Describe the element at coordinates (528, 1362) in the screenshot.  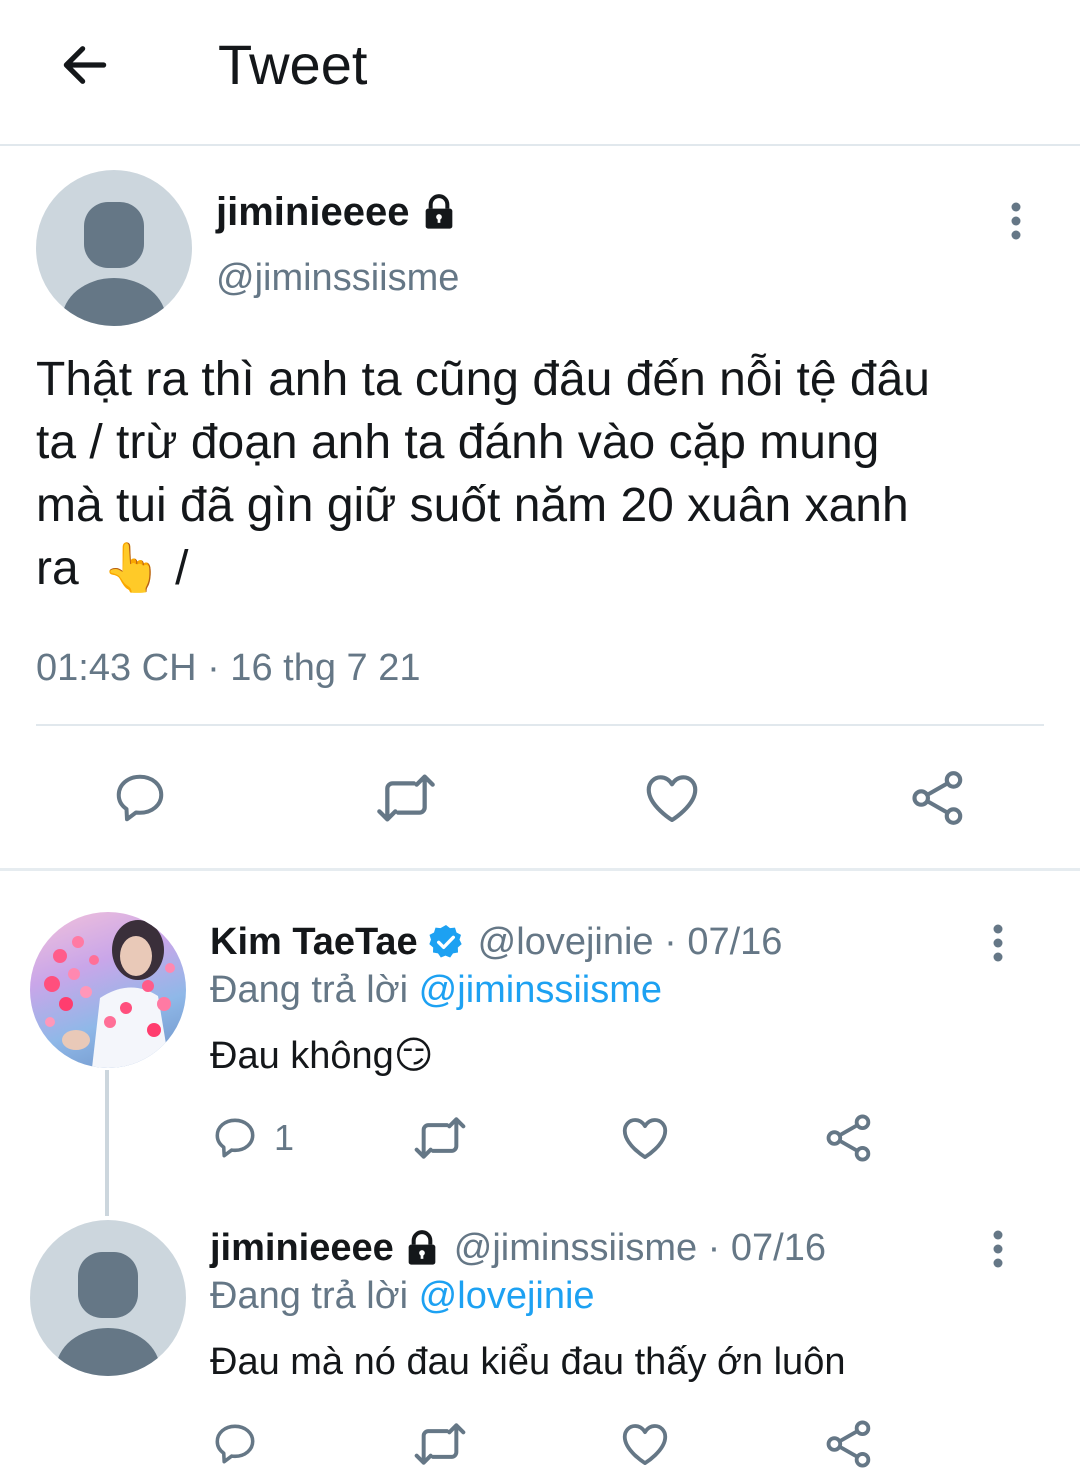
I see `reply-text: Đau mà nó đau kiểu đau thấy ớn luôn` at that location.